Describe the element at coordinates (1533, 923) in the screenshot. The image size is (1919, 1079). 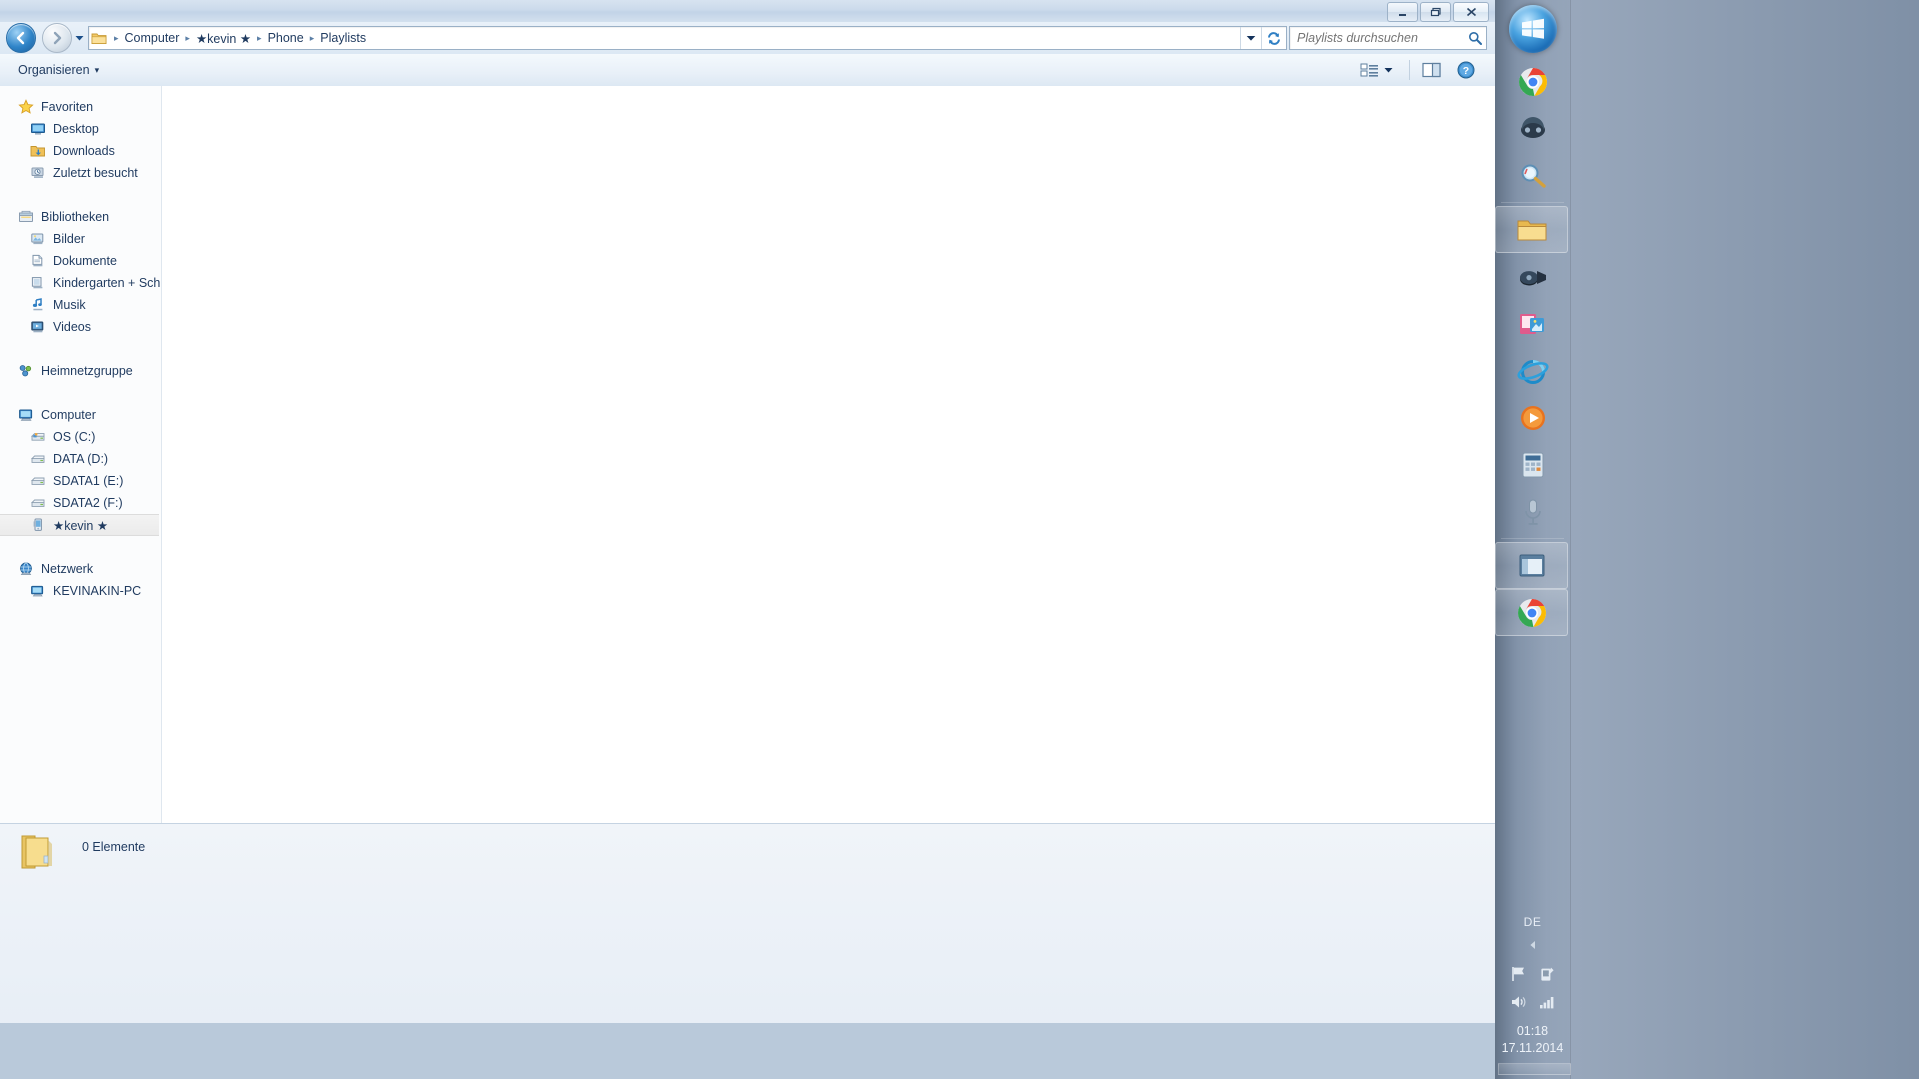
I see `language-indicator: DE` at that location.